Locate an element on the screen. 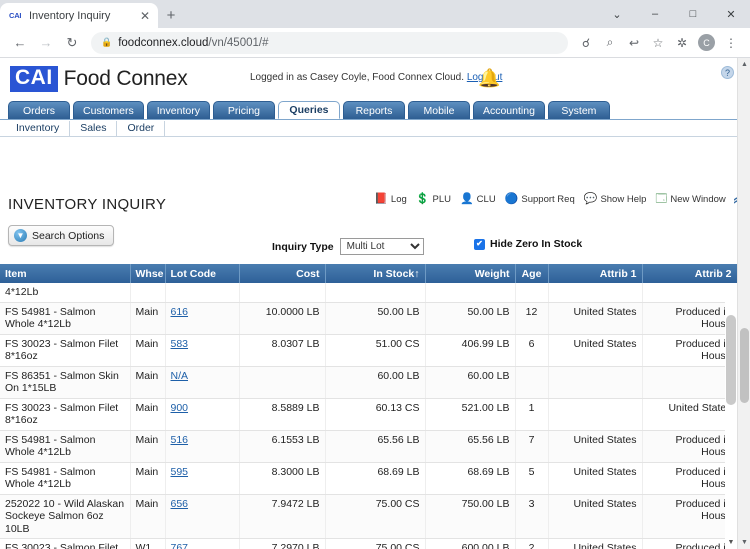  lot-code-link: 516 is located at coordinates (180, 440).